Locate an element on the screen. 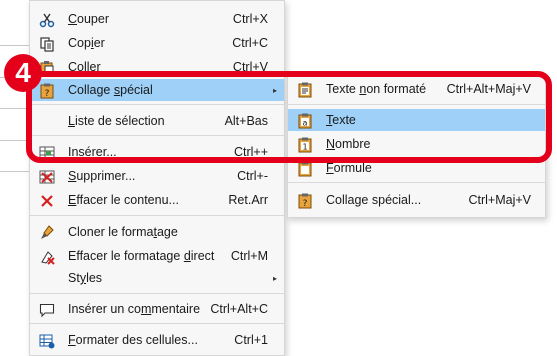 This screenshot has height=356, width=557. svg-text: a is located at coordinates (304, 122).